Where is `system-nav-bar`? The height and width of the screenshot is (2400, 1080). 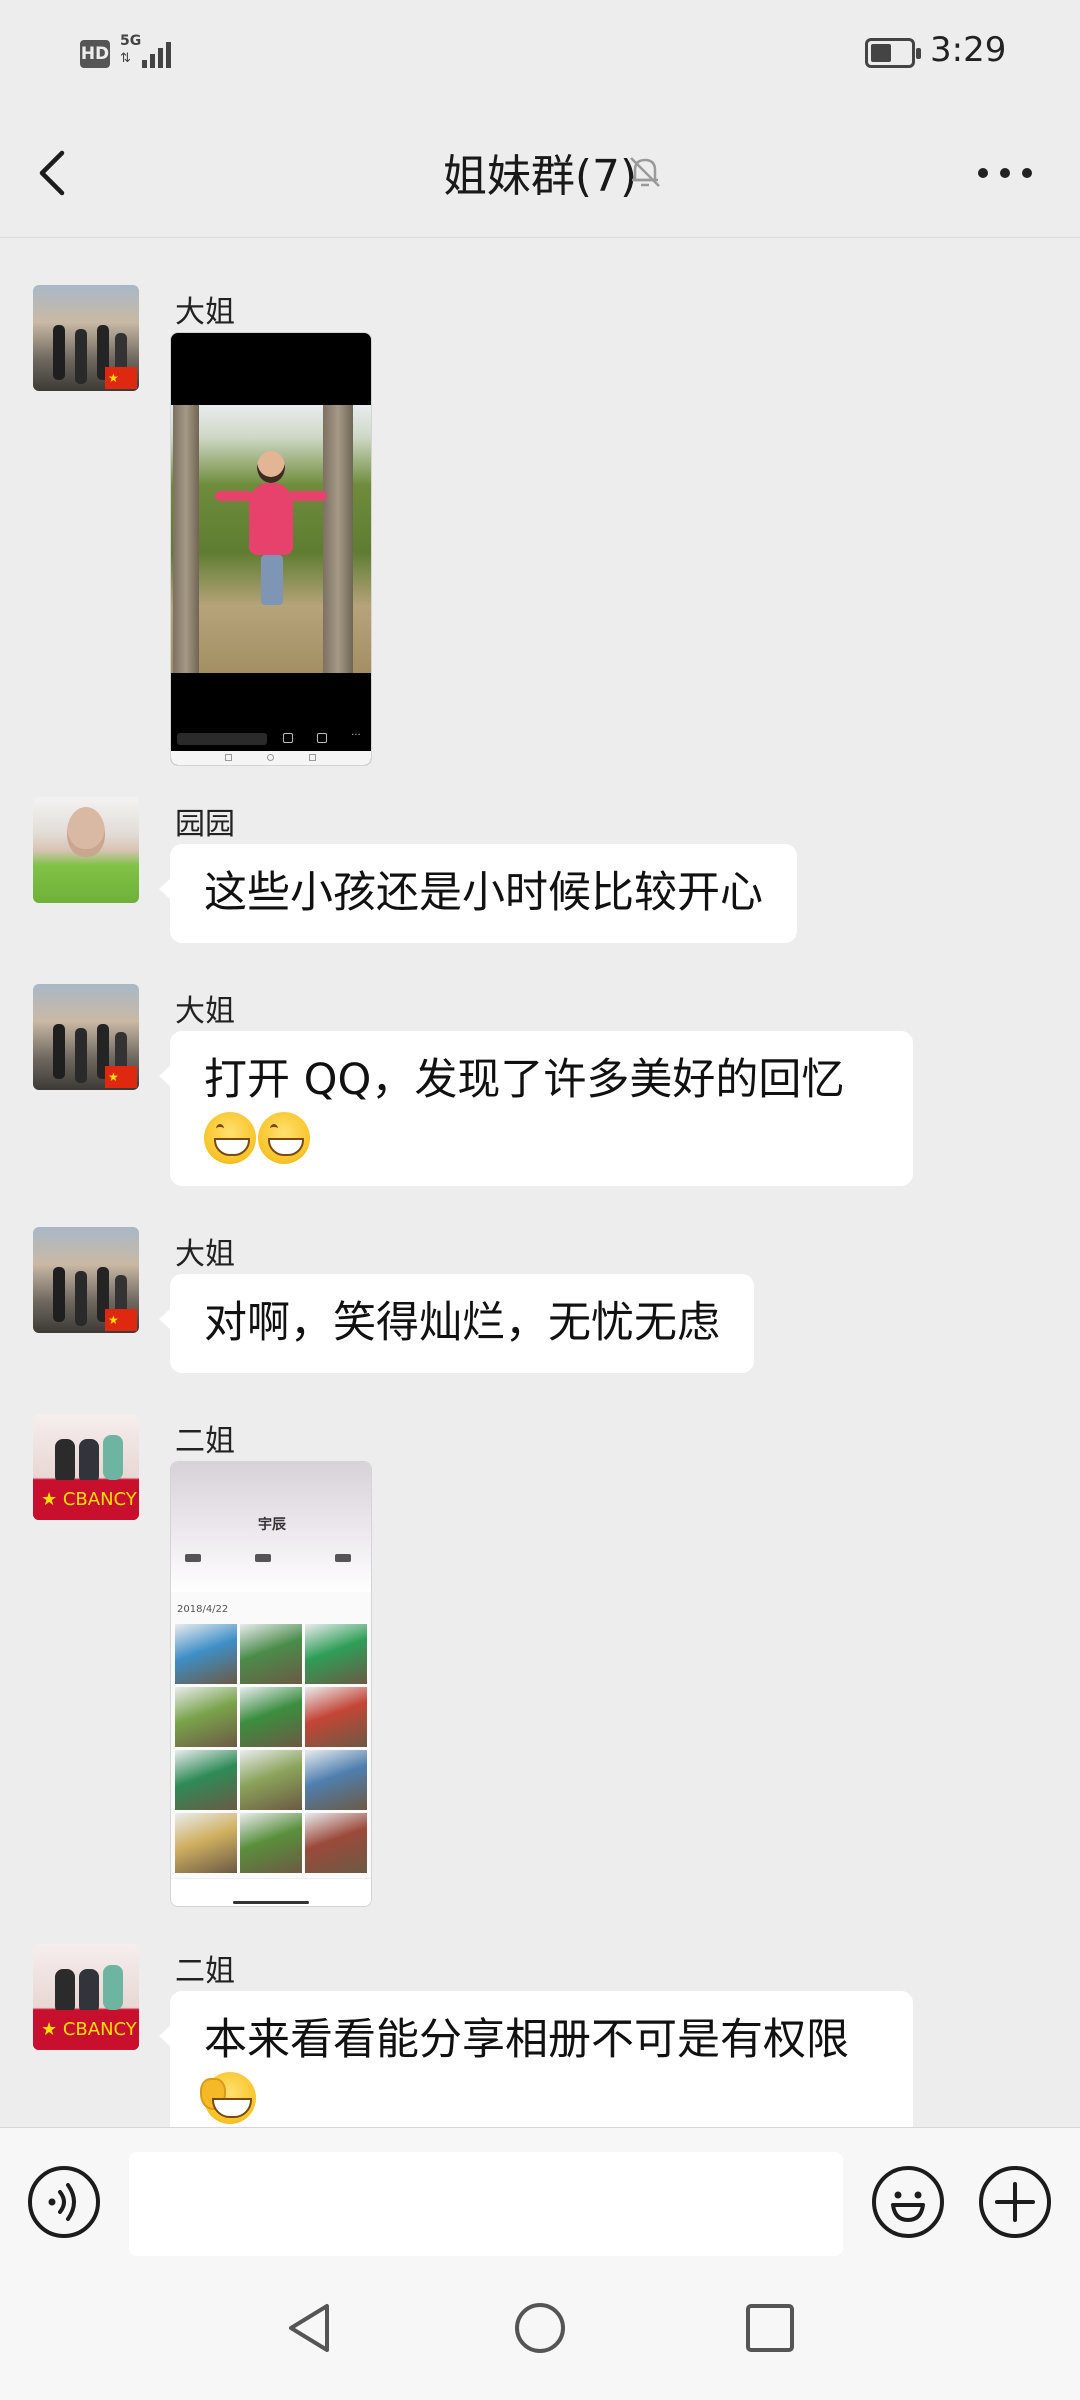
system-nav-bar is located at coordinates (540, 2330).